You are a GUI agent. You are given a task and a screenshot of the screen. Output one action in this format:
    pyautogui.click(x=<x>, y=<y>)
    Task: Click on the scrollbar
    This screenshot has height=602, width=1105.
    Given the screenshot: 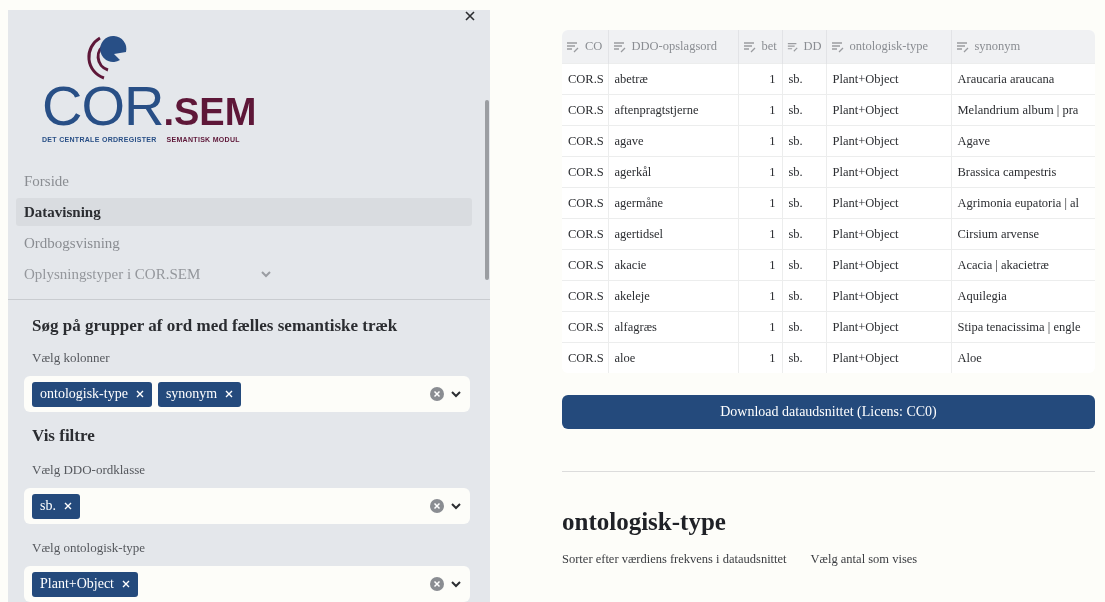 What is the action you would take?
    pyautogui.click(x=487, y=190)
    